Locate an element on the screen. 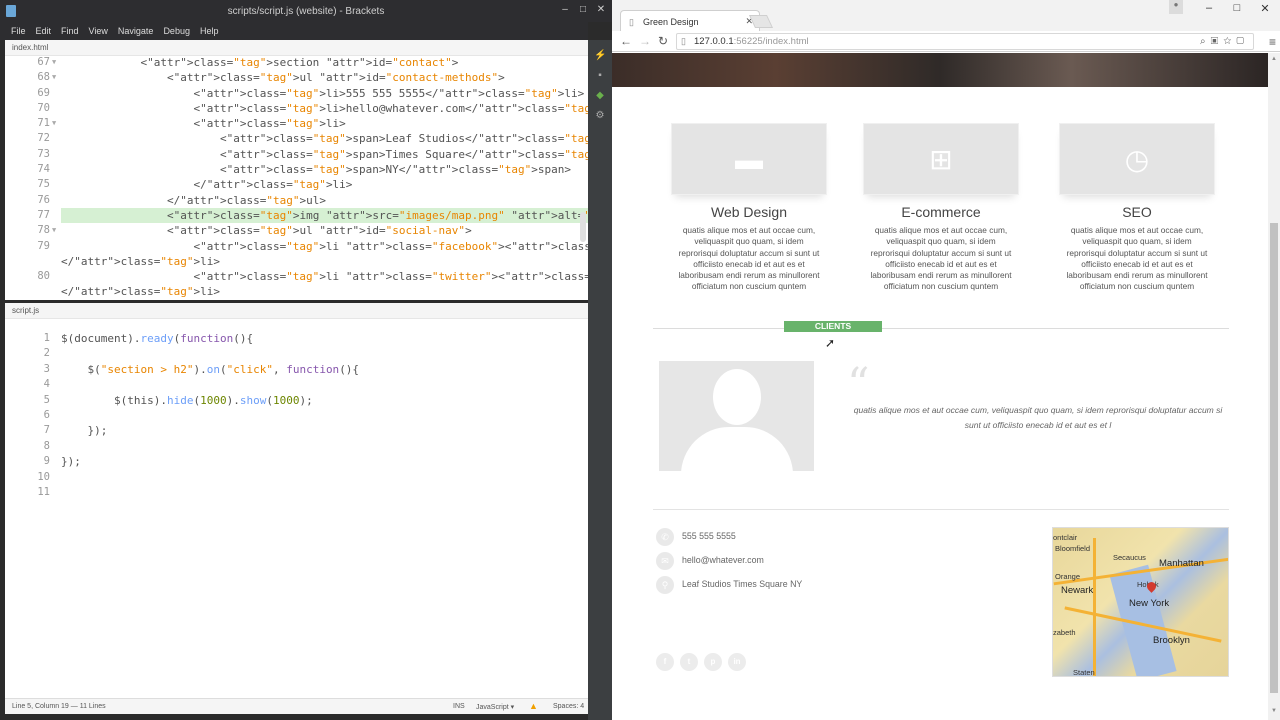 The width and height of the screenshot is (1280, 720). code-line: 6 is located at coordinates (296, 415).